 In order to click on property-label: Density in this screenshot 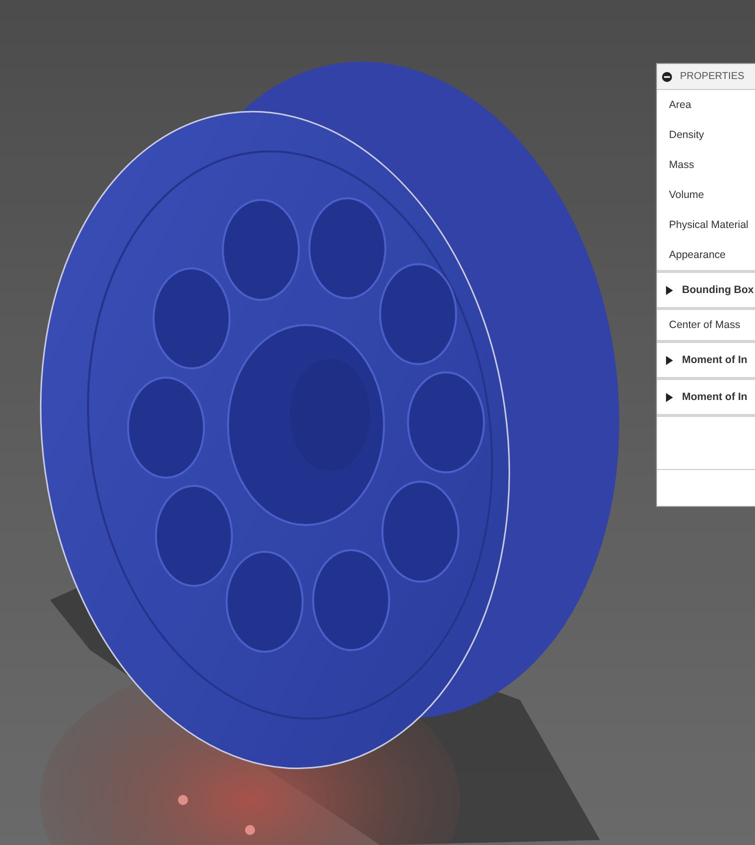, I will do `click(687, 135)`.